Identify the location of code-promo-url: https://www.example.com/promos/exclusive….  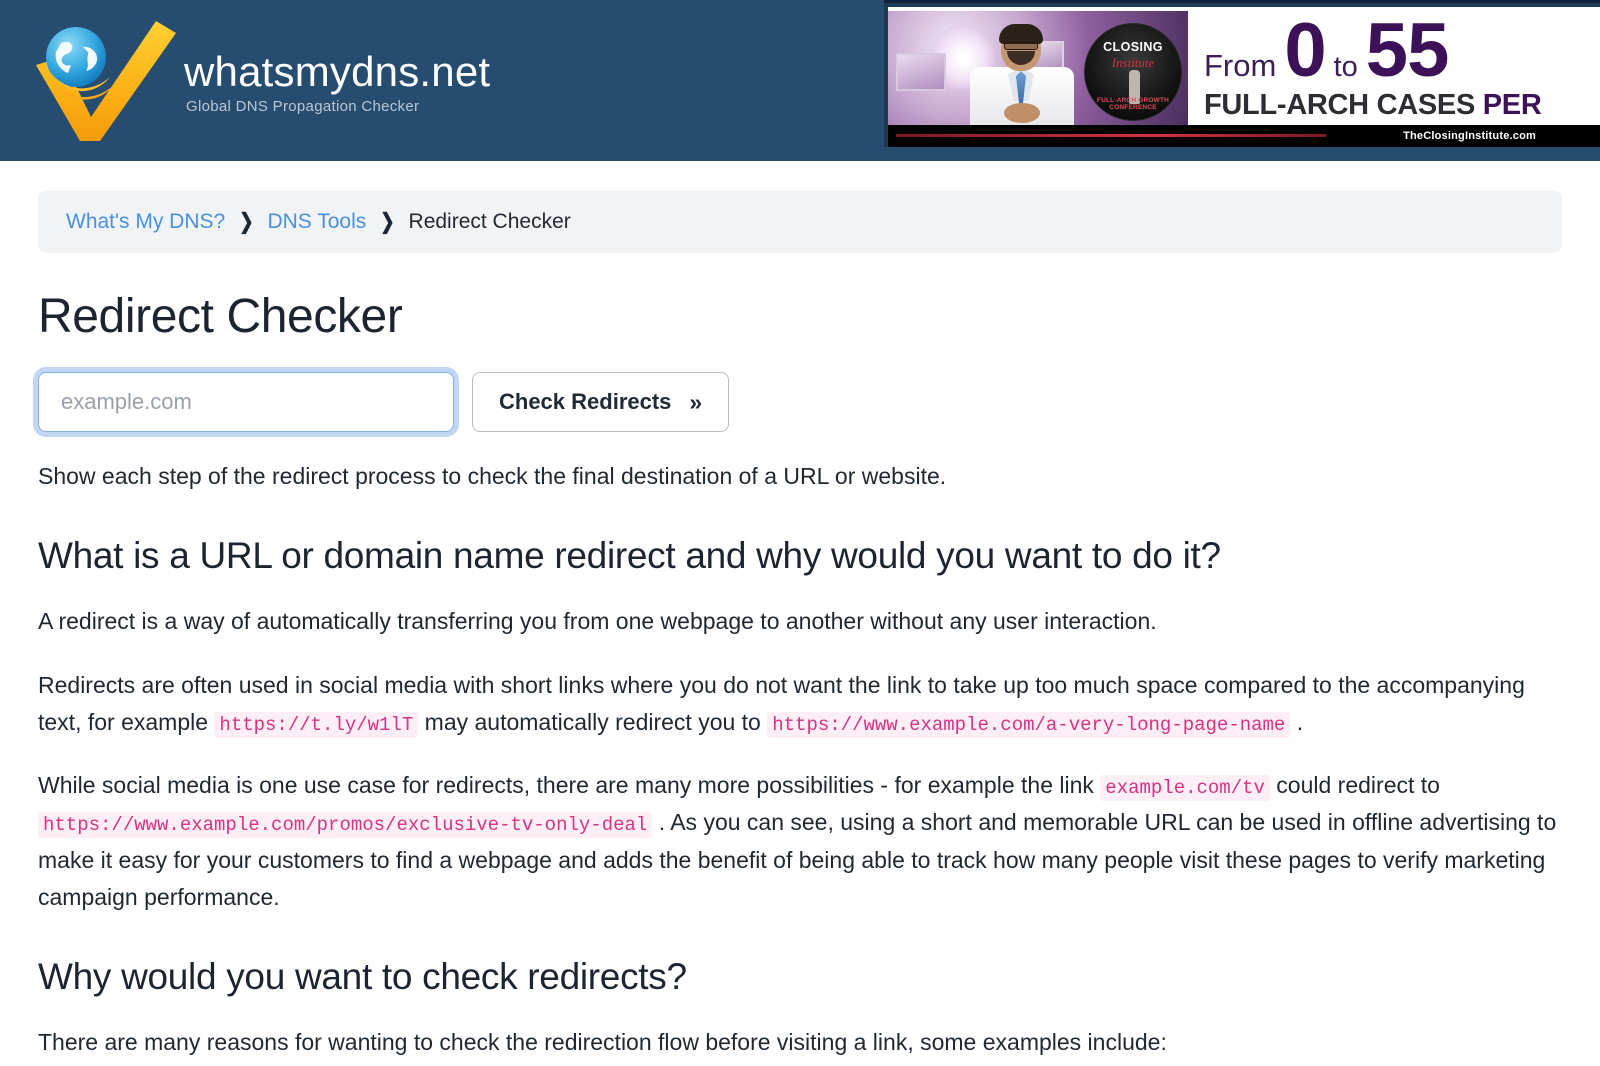
(345, 825).